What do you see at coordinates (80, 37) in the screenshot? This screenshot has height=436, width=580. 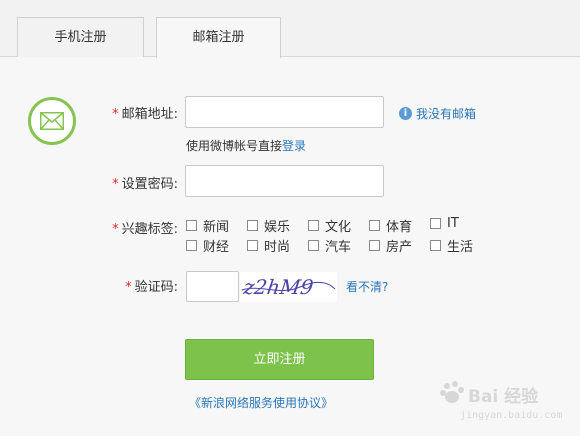 I see `tab-phone-register: 手机注册` at bounding box center [80, 37].